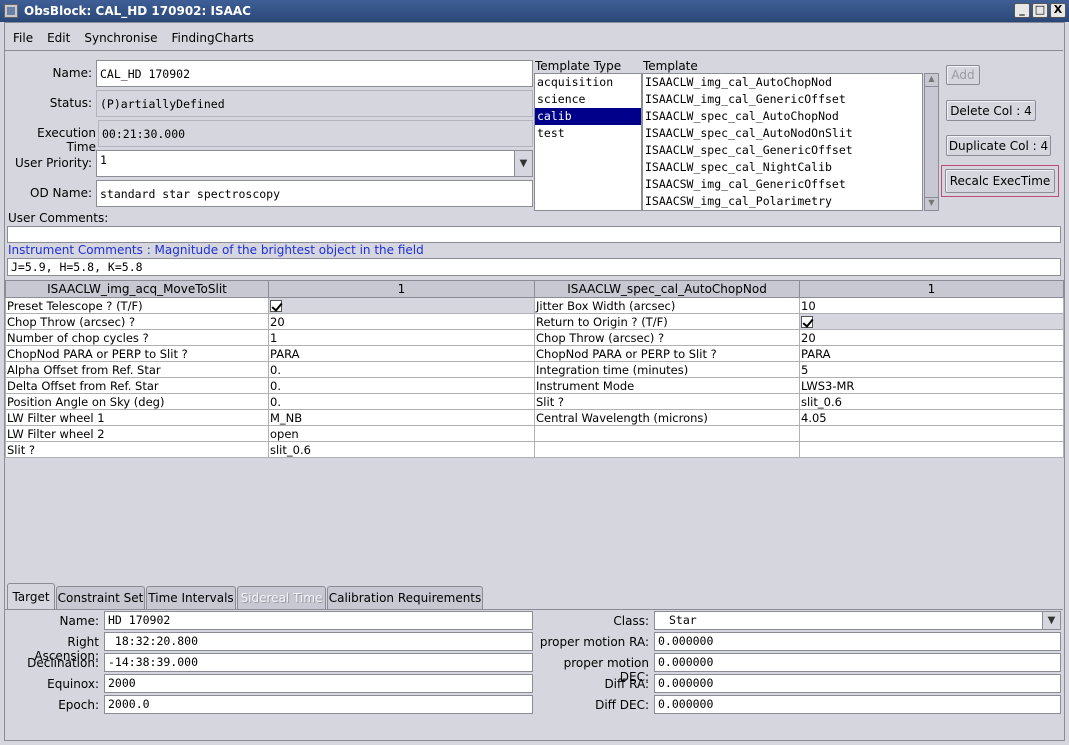 The width and height of the screenshot is (1069, 745). What do you see at coordinates (857, 641) in the screenshot?
I see `proper-motion-ra-field: 0.000000` at bounding box center [857, 641].